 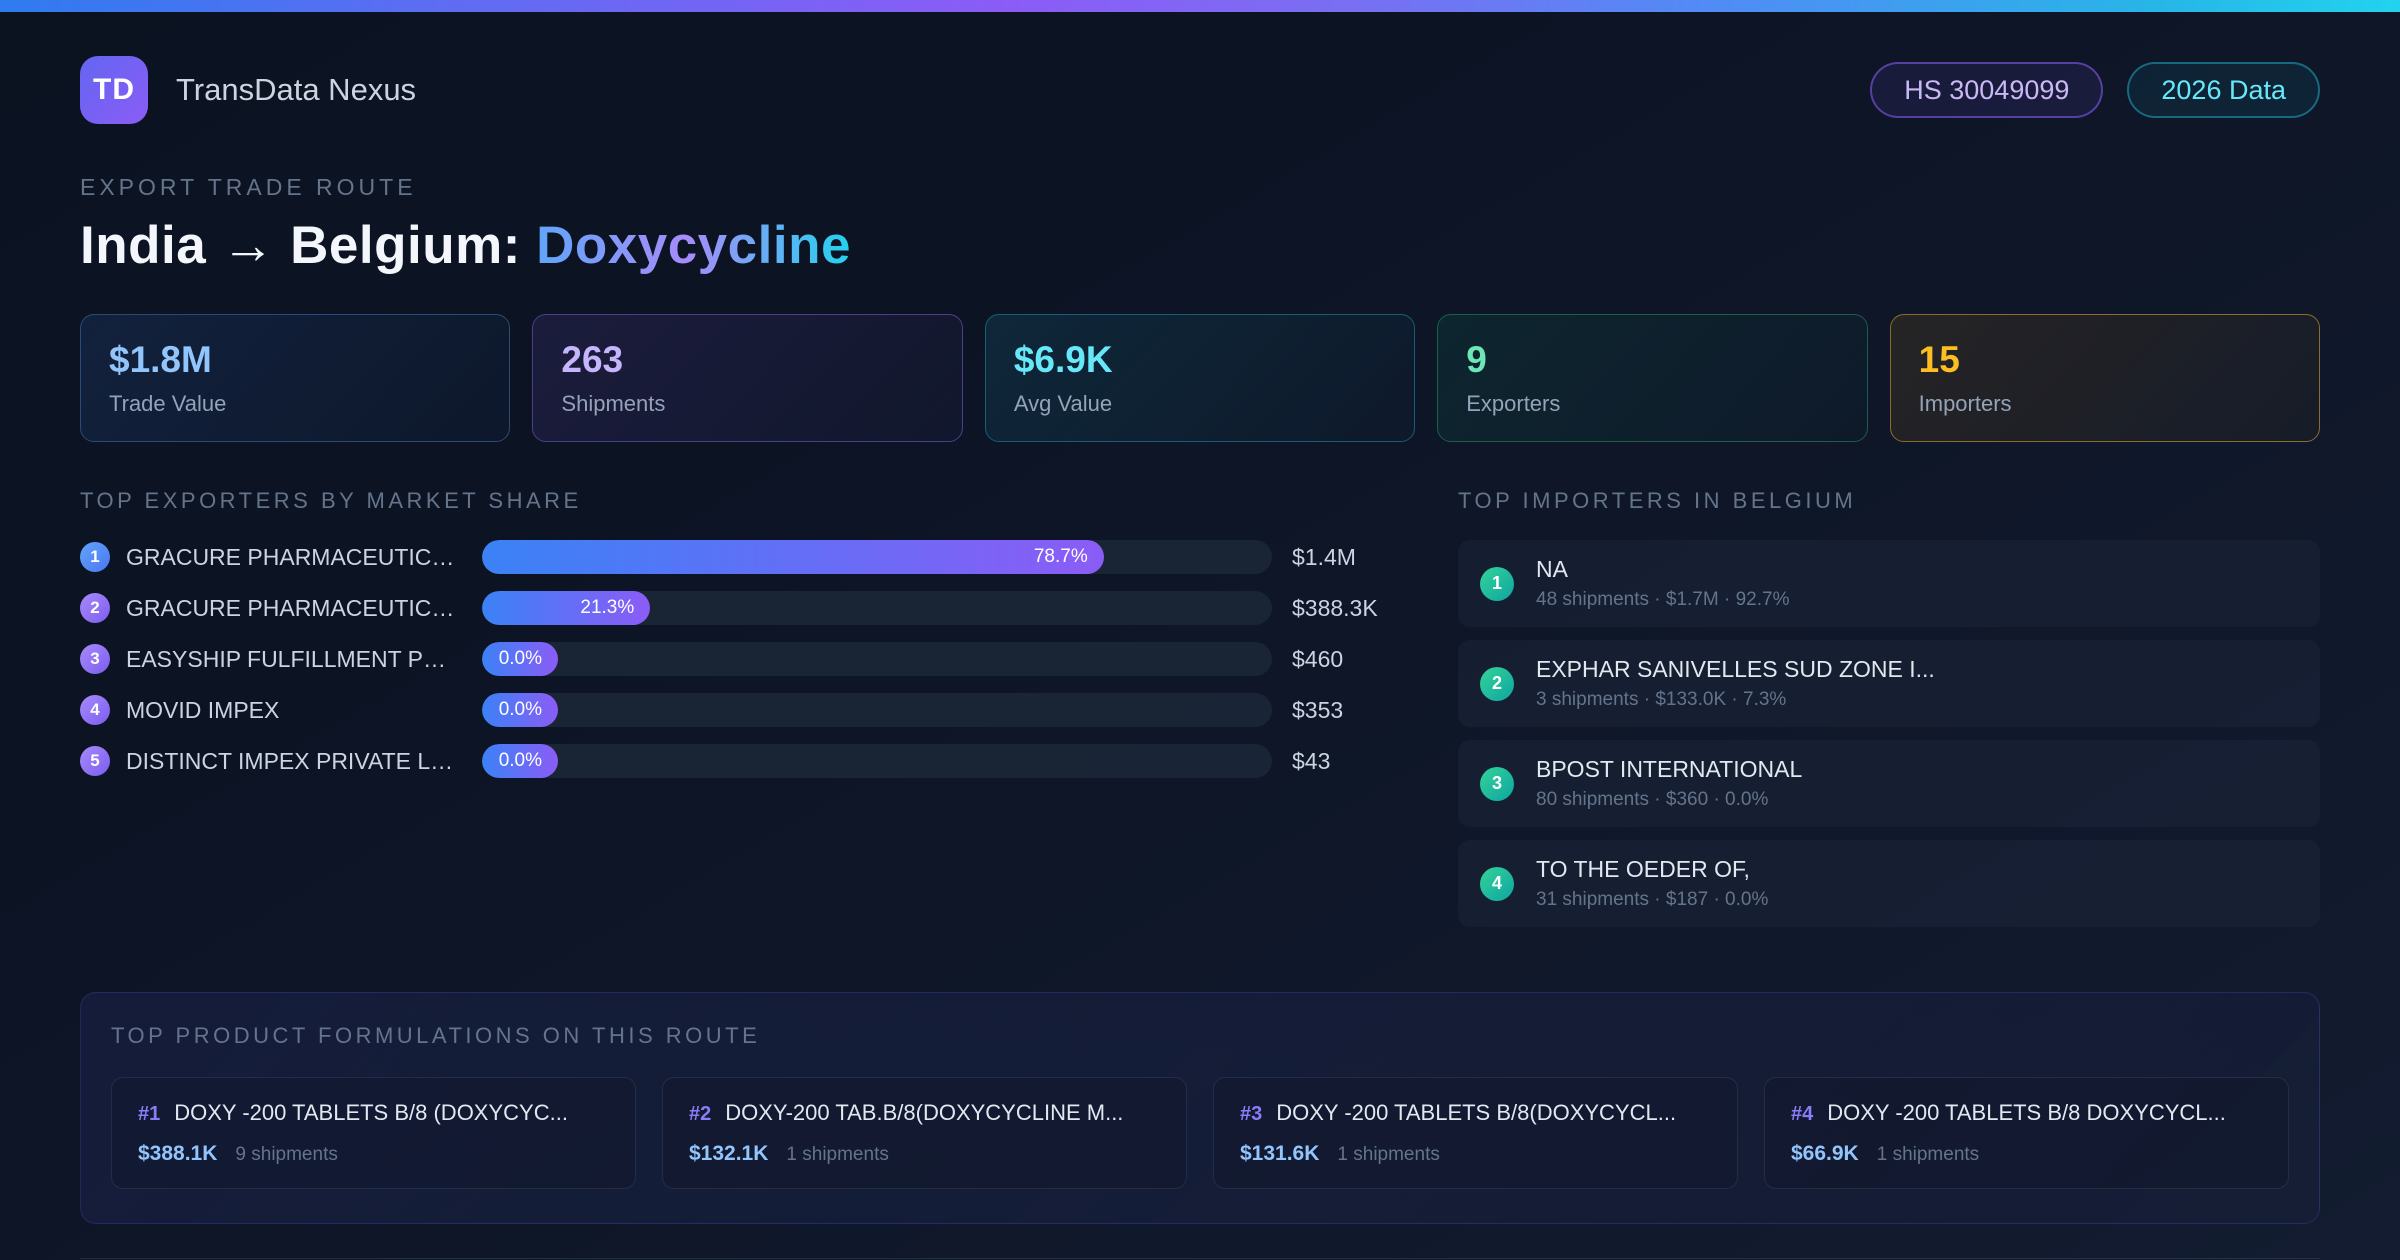 What do you see at coordinates (1657, 500) in the screenshot?
I see `importers-heading: TOP IMPORTERS IN BELGIUM` at bounding box center [1657, 500].